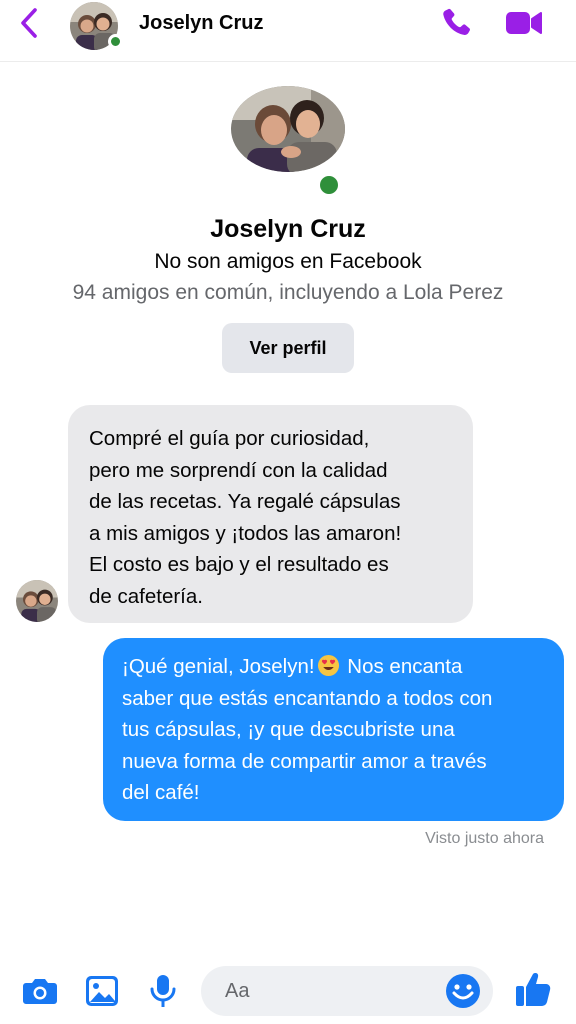 The height and width of the screenshot is (1024, 576). What do you see at coordinates (245, 501) in the screenshot?
I see `message-line: de las recetas. Ya regalé cápsulas` at bounding box center [245, 501].